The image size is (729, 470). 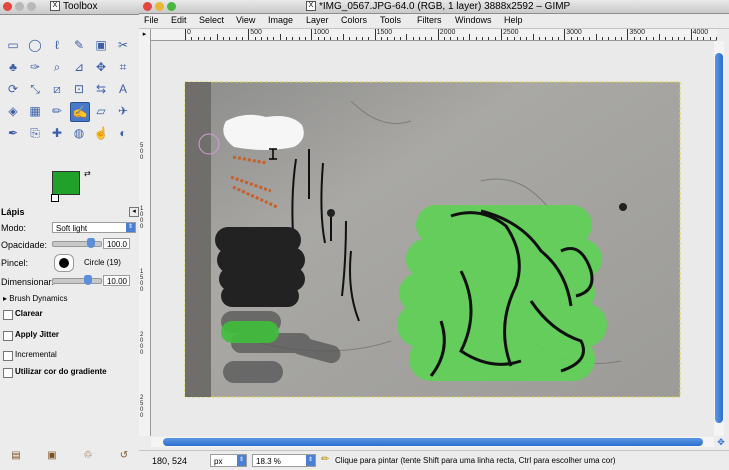 I want to click on scale-slider-handle, so click(x=88, y=280).